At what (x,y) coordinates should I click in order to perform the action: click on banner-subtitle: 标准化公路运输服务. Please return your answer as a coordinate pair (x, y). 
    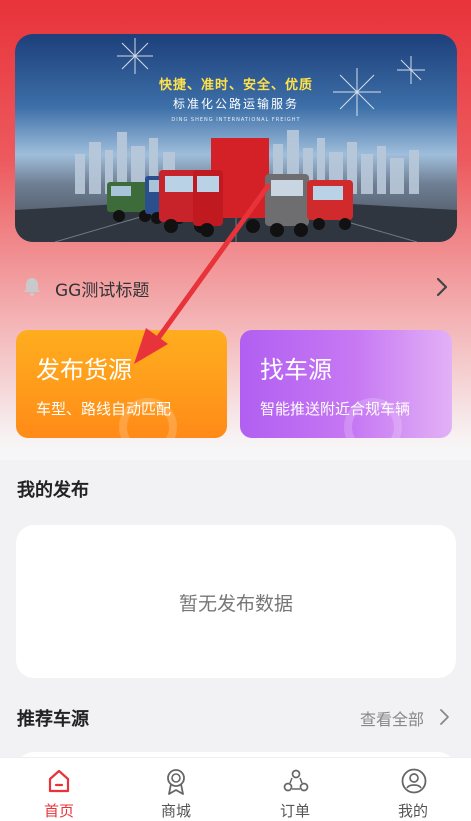
    Looking at the image, I should click on (235, 104).